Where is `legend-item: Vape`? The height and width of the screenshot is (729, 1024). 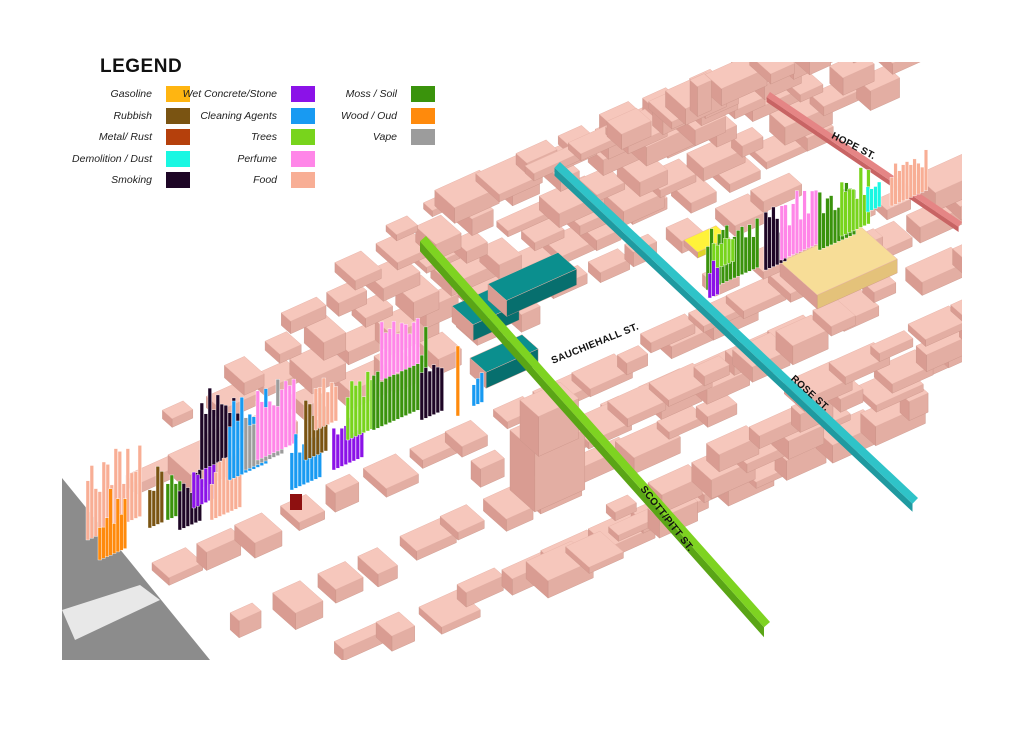 legend-item: Vape is located at coordinates (370, 139).